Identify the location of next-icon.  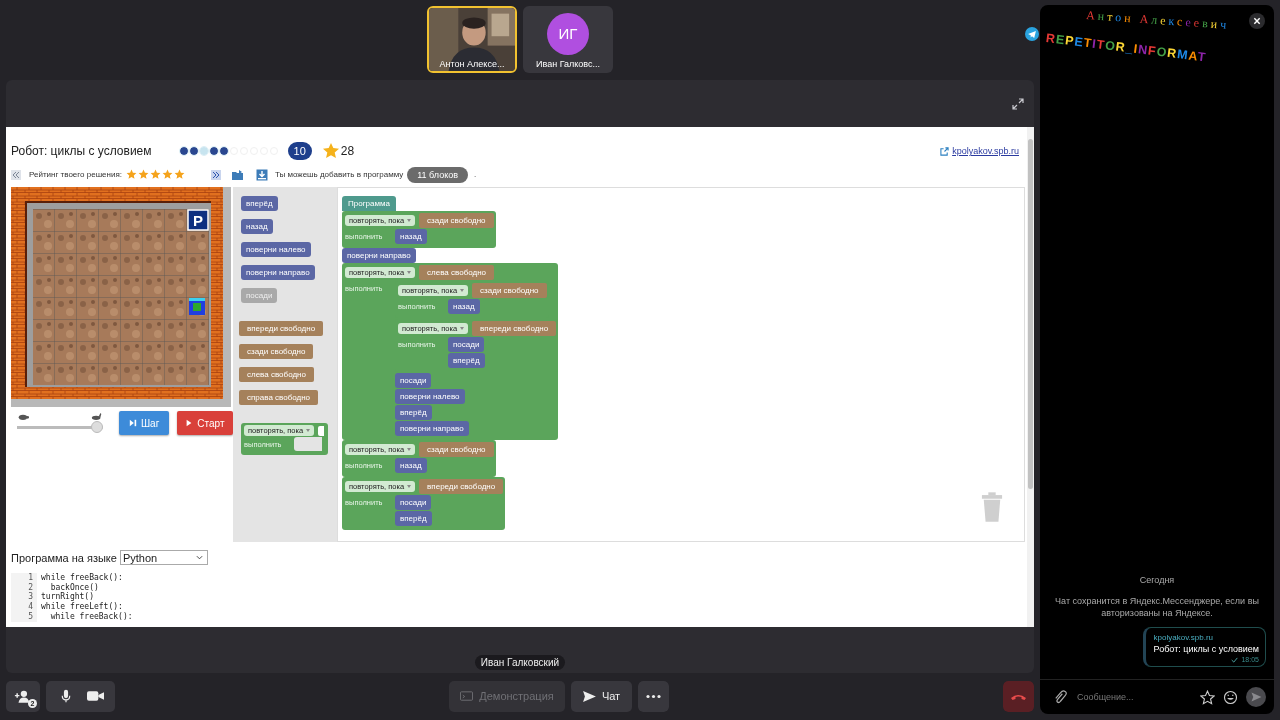
(215, 174).